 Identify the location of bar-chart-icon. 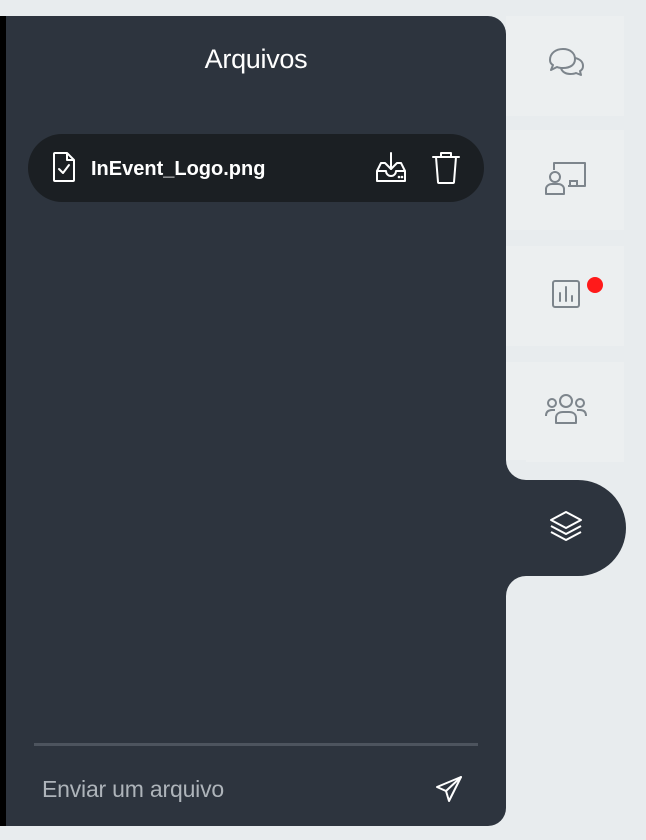
(566, 294).